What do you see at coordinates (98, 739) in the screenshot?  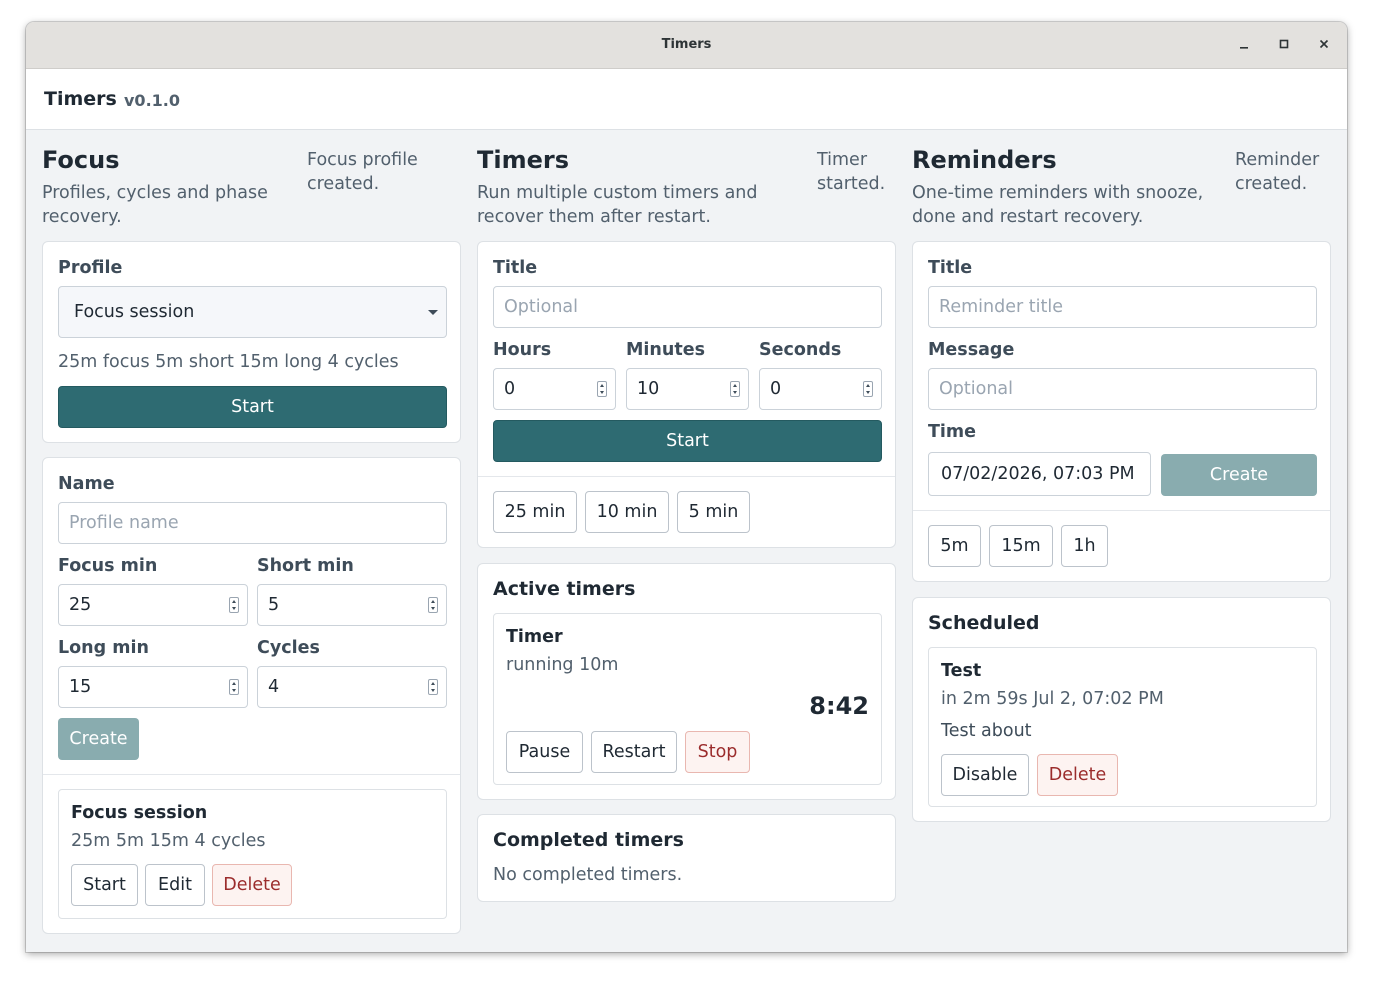 I see `create-profile-button: Create` at bounding box center [98, 739].